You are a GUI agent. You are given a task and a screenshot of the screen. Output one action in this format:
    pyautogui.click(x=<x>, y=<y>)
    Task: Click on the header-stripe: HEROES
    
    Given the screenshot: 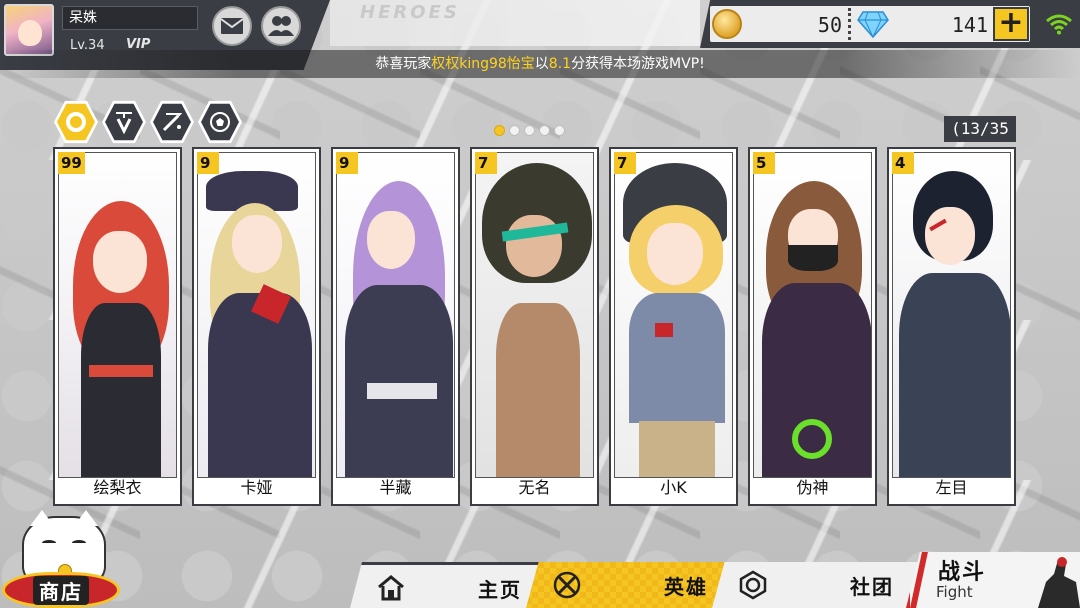 What is the action you would take?
    pyautogui.click(x=515, y=23)
    